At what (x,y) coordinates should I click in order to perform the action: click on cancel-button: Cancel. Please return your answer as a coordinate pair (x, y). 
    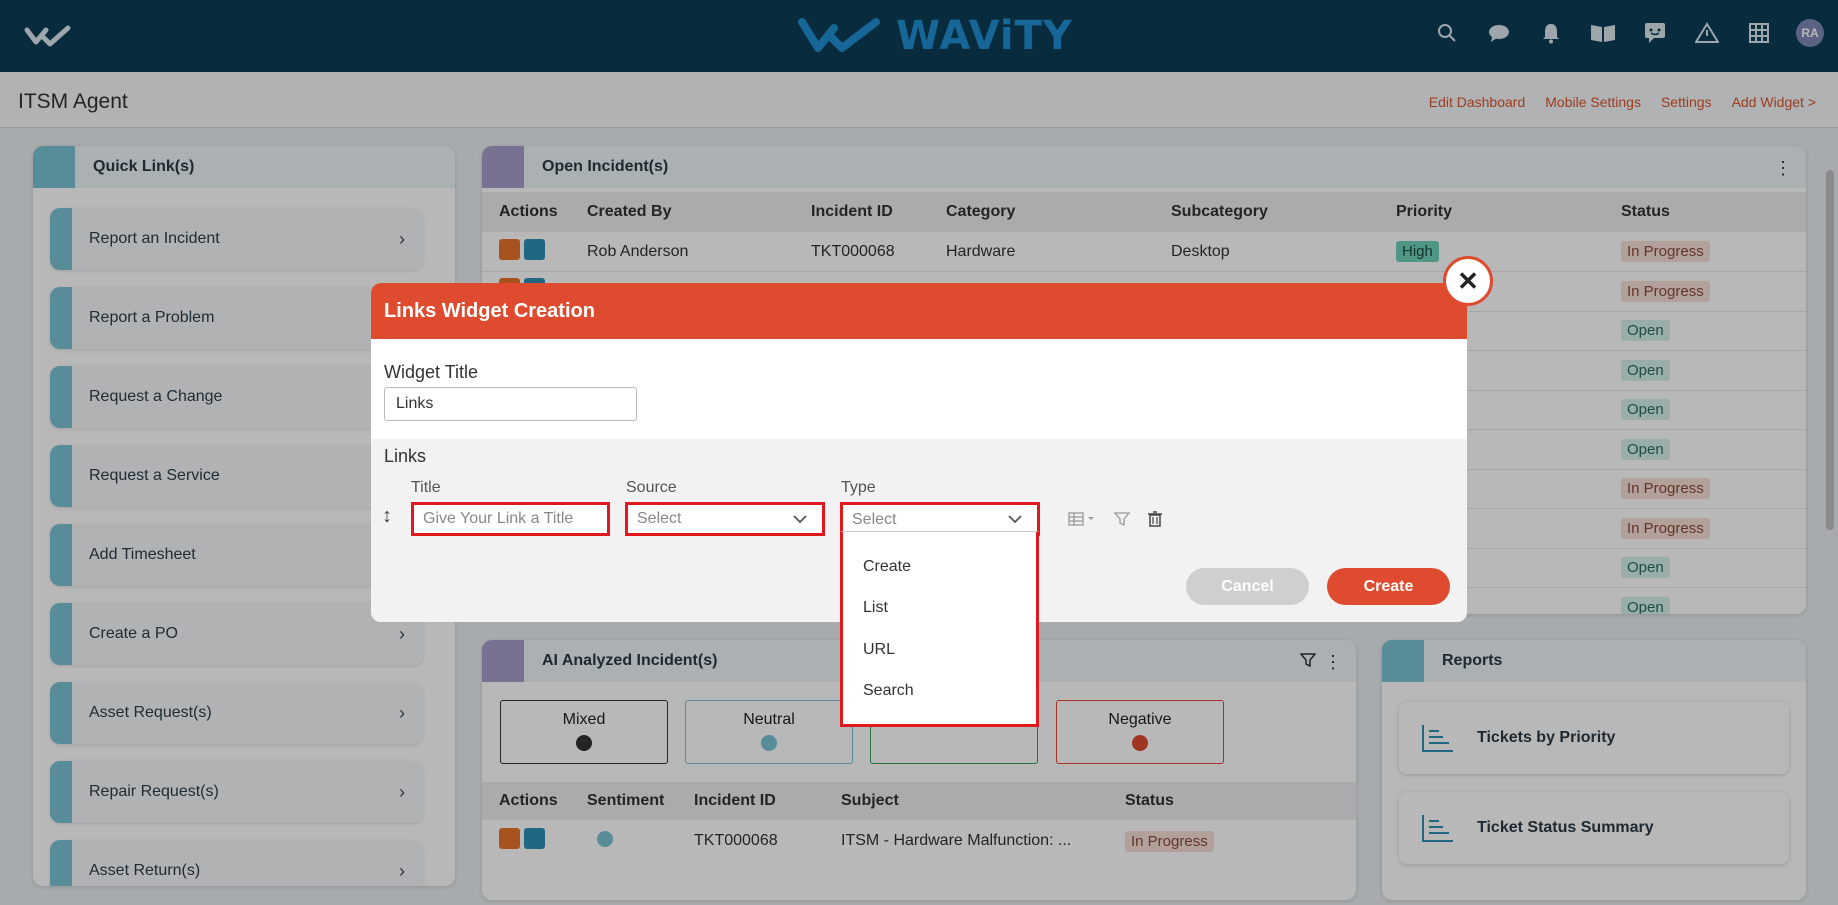
    Looking at the image, I should click on (1247, 586).